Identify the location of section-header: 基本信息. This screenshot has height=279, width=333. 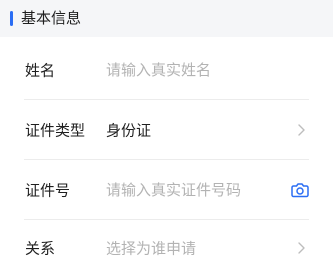
(166, 18).